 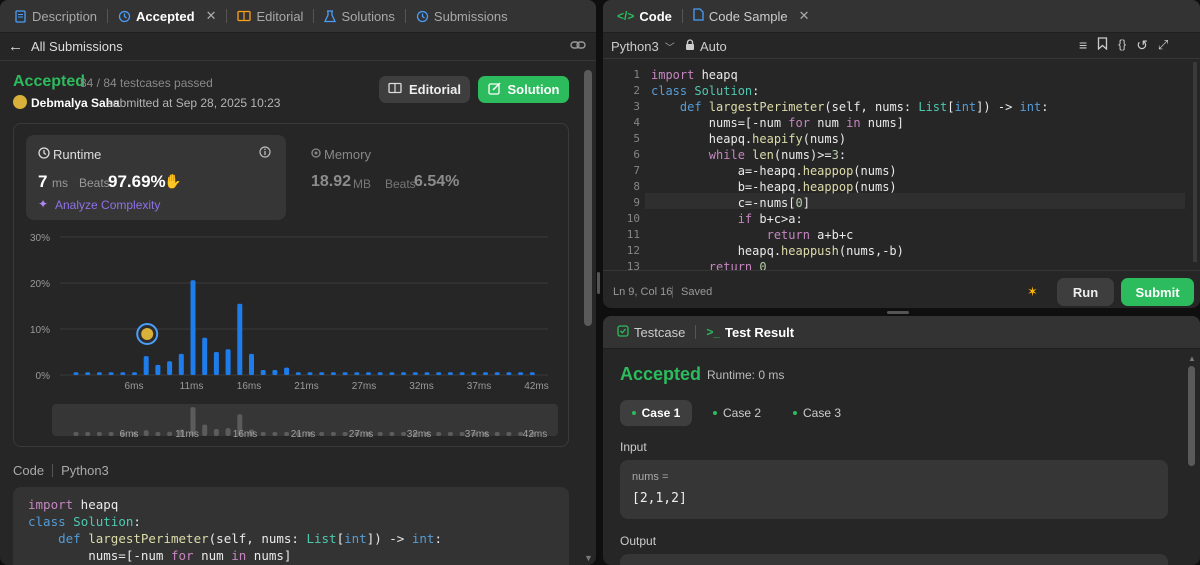 I want to click on tab-submissions: Submissions, so click(x=462, y=16).